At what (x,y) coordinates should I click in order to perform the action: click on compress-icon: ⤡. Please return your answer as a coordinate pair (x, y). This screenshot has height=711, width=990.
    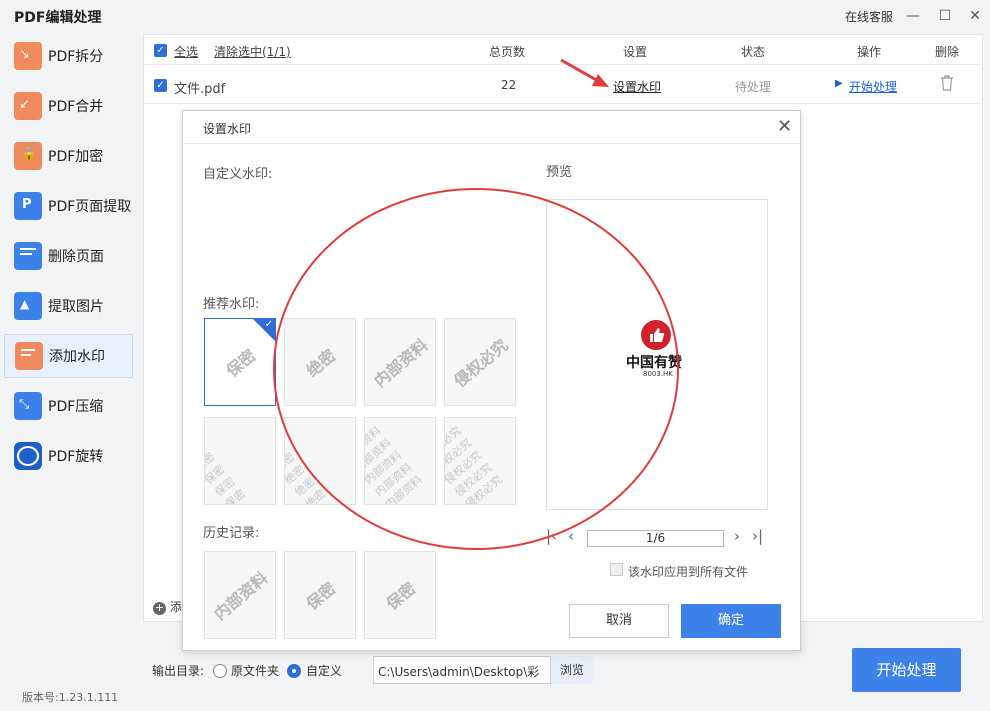
    Looking at the image, I should click on (28, 406).